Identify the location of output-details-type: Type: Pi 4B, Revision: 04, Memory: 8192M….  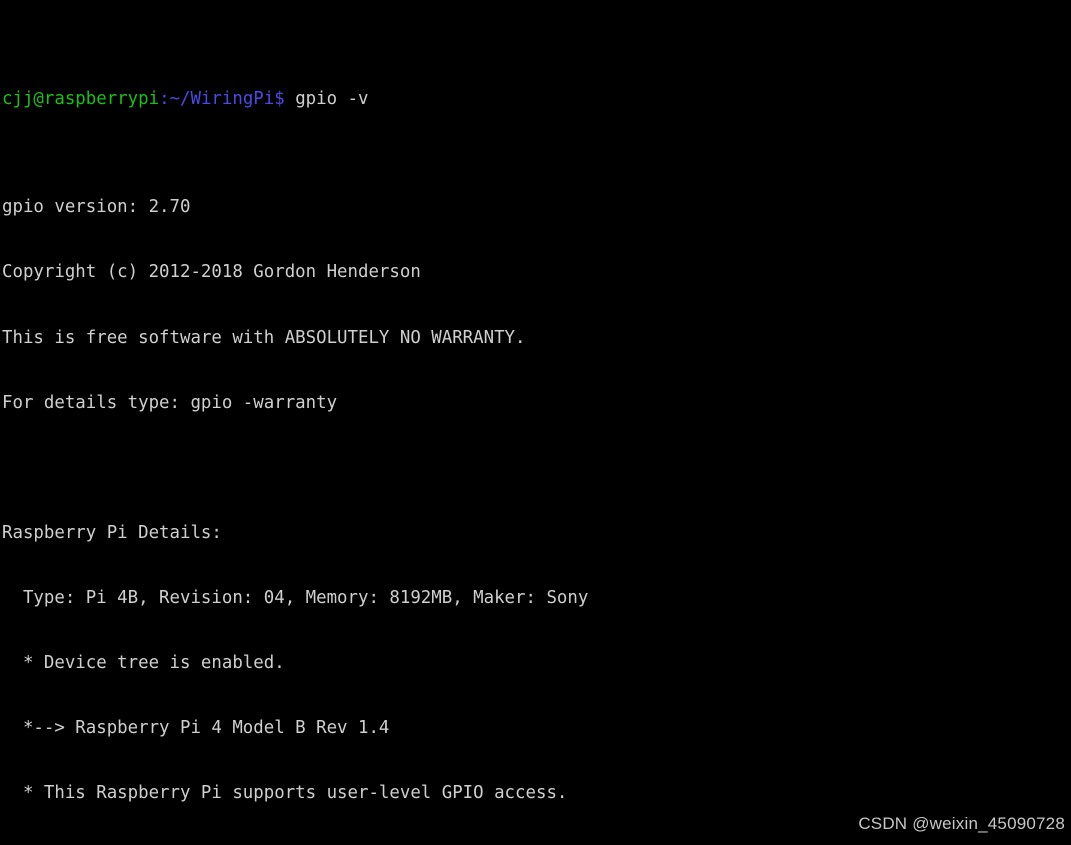
(295, 597).